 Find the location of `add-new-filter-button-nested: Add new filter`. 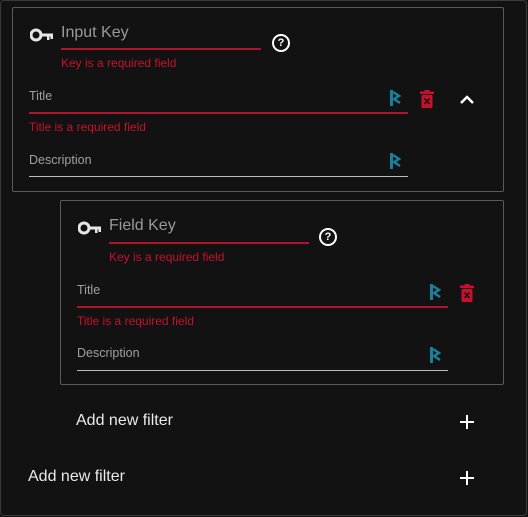

add-new-filter-button-nested: Add new filter is located at coordinates (281, 423).